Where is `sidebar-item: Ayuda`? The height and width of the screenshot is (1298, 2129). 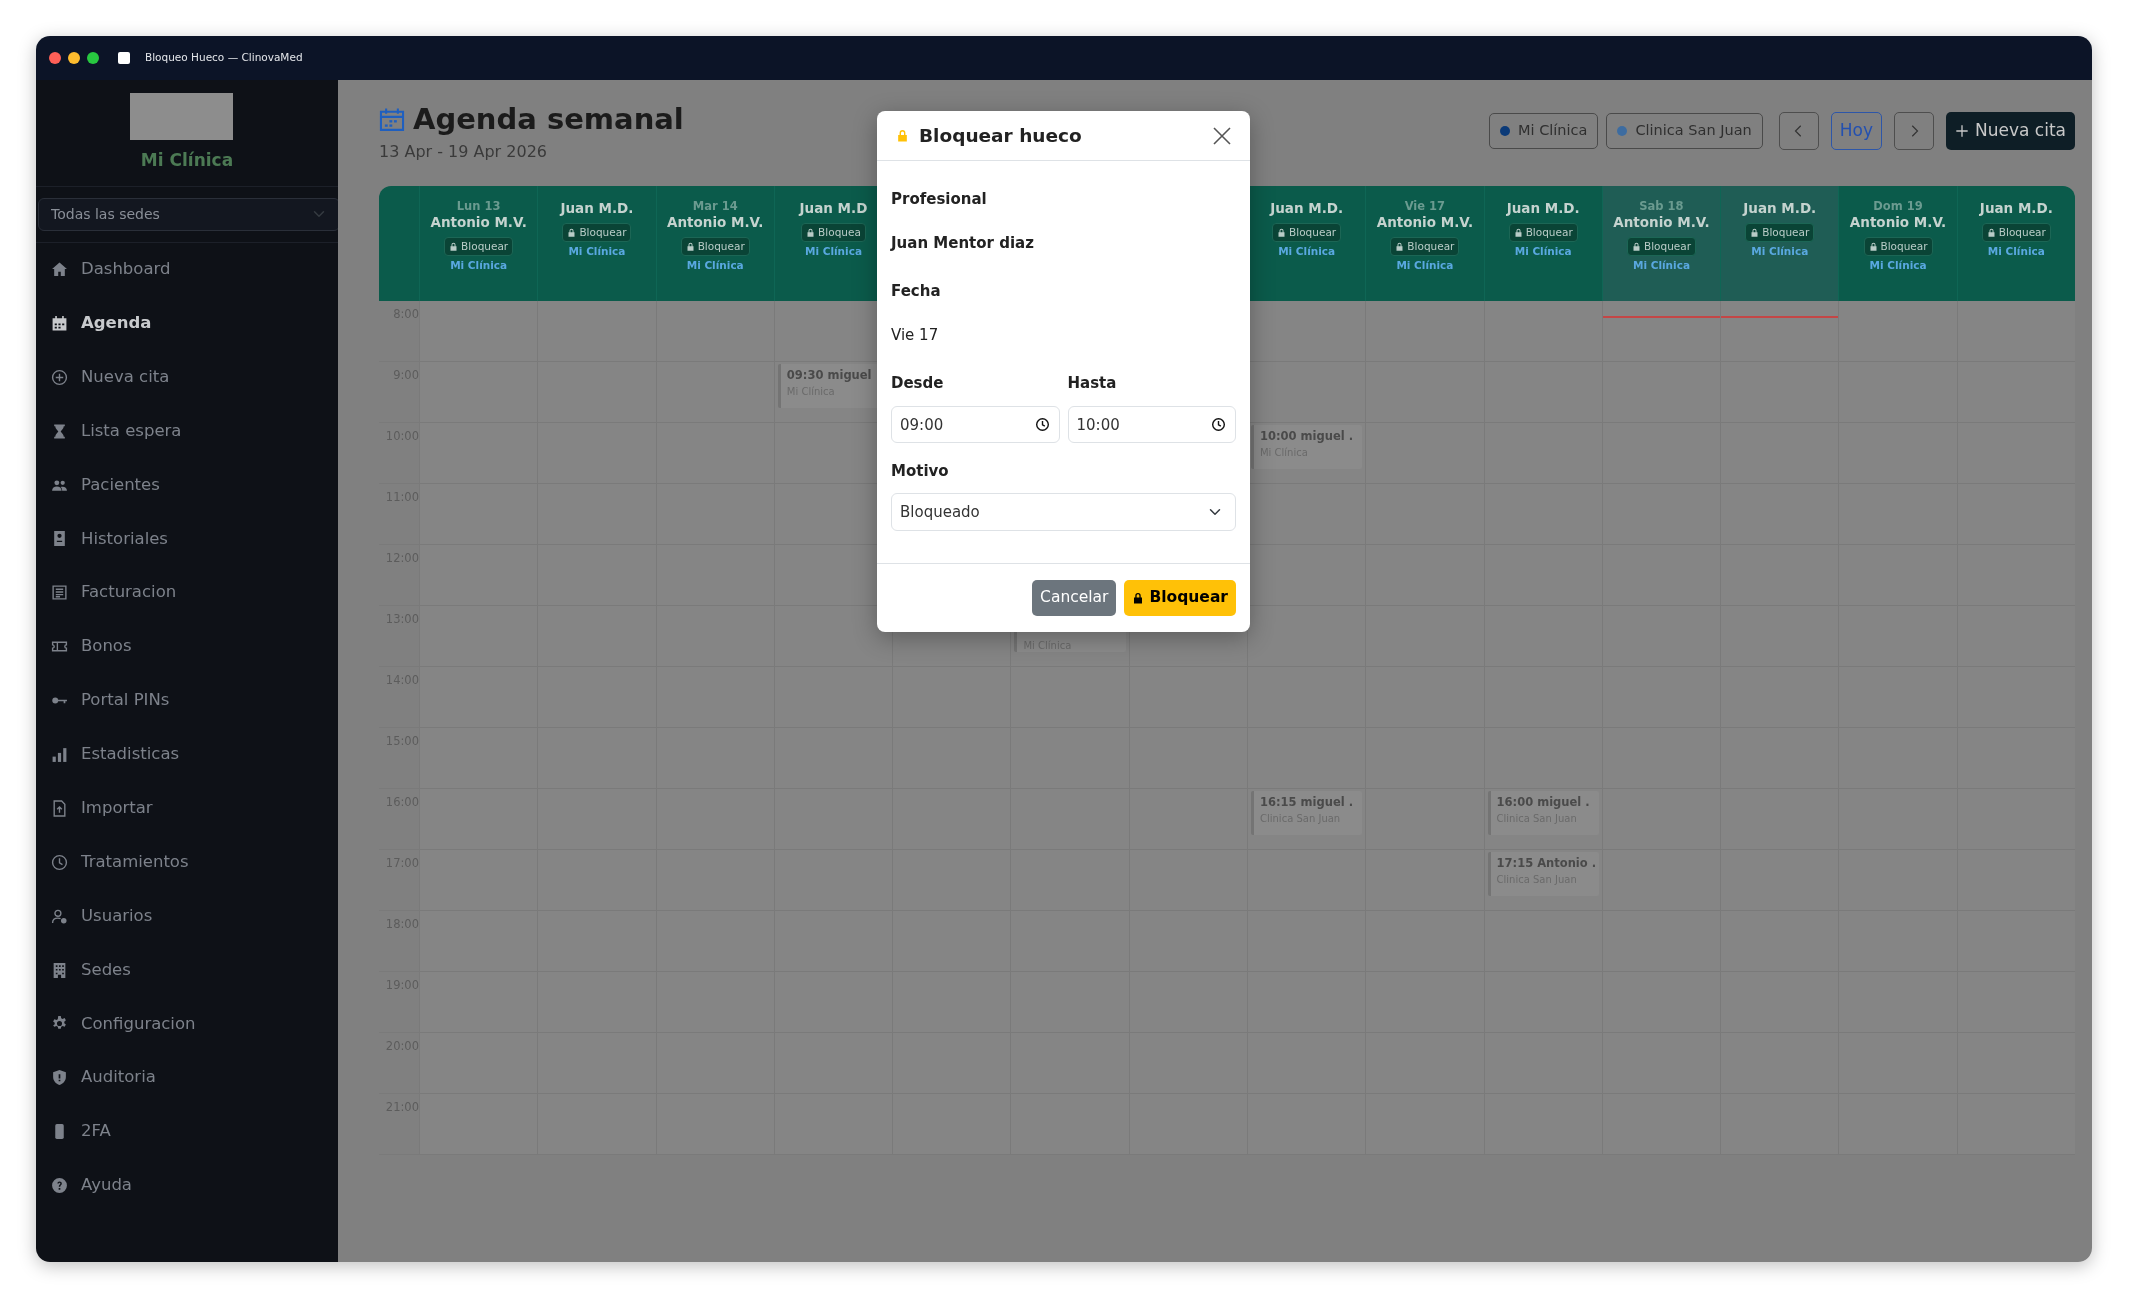
sidebar-item: Ayuda is located at coordinates (187, 1185).